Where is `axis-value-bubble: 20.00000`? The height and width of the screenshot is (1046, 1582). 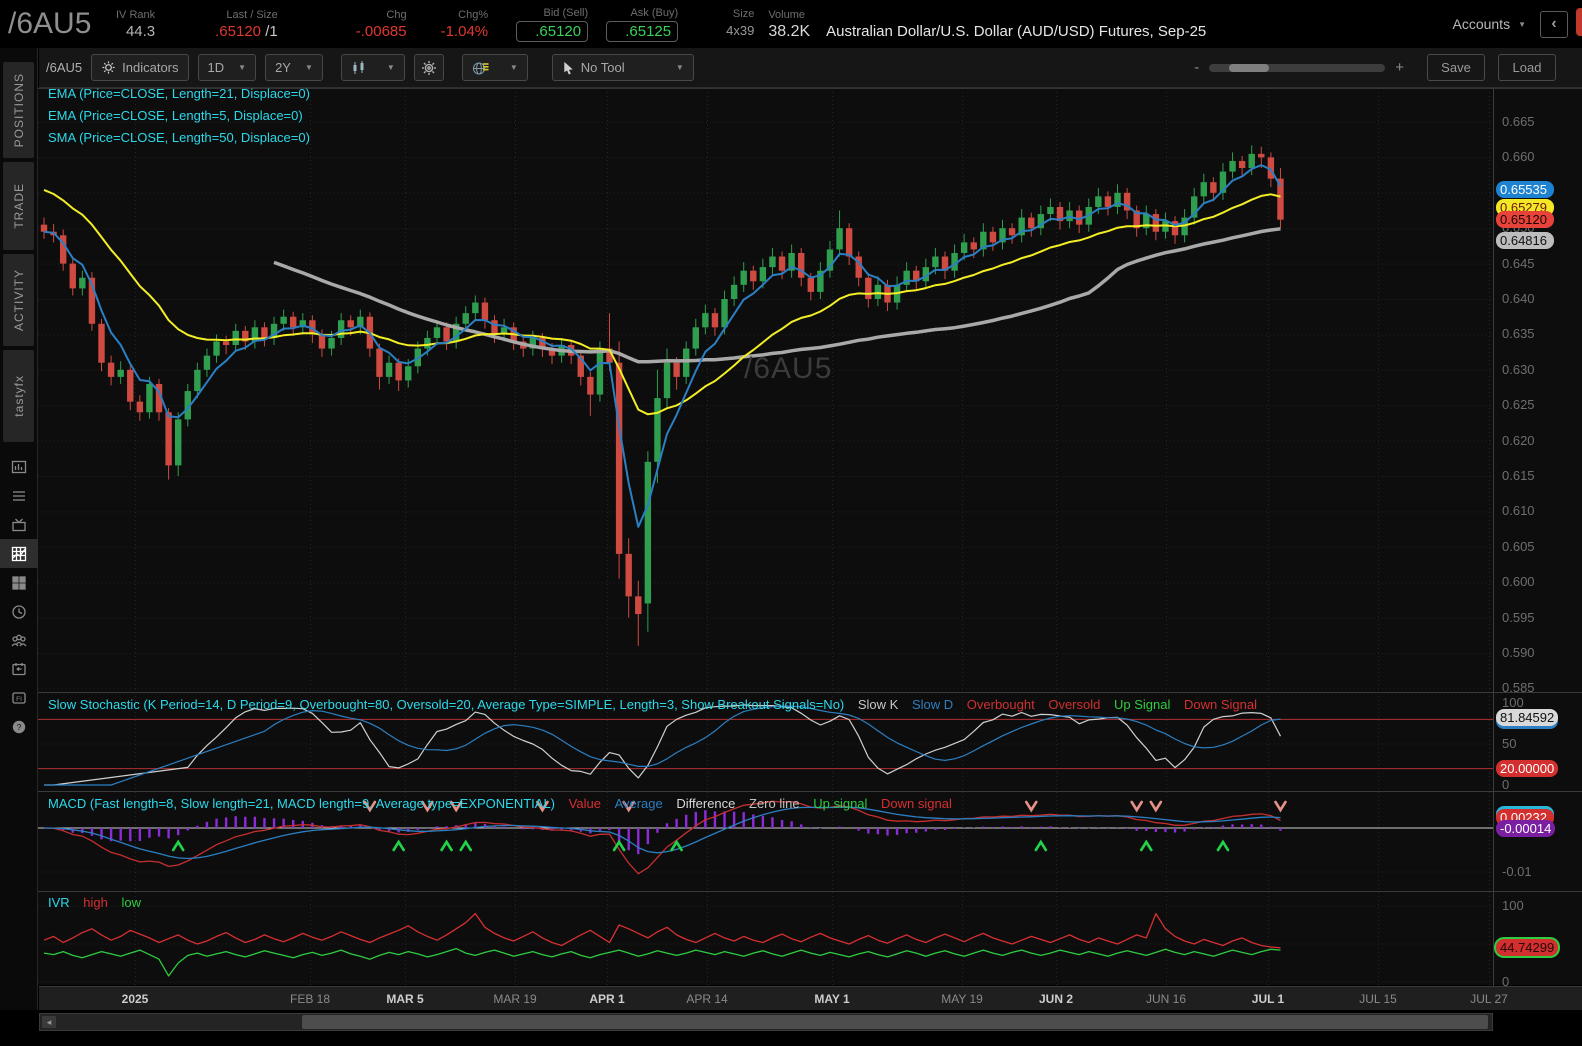
axis-value-bubble: 20.00000 is located at coordinates (1527, 768).